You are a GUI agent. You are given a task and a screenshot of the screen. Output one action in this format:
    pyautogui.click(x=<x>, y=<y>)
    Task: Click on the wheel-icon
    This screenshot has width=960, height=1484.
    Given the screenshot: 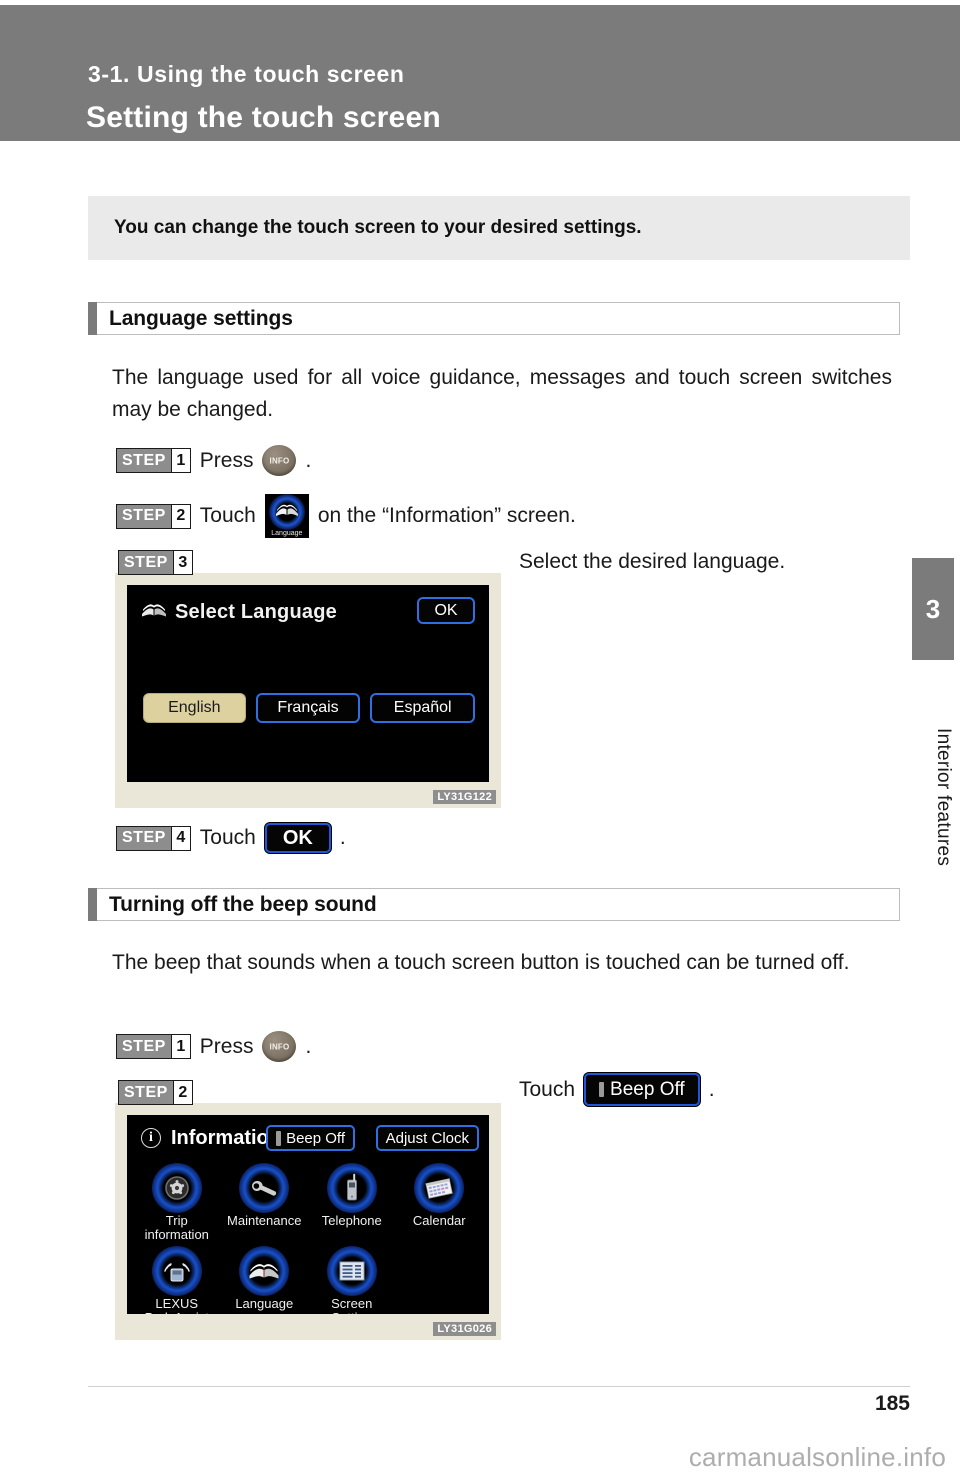 What is the action you would take?
    pyautogui.click(x=176, y=1188)
    